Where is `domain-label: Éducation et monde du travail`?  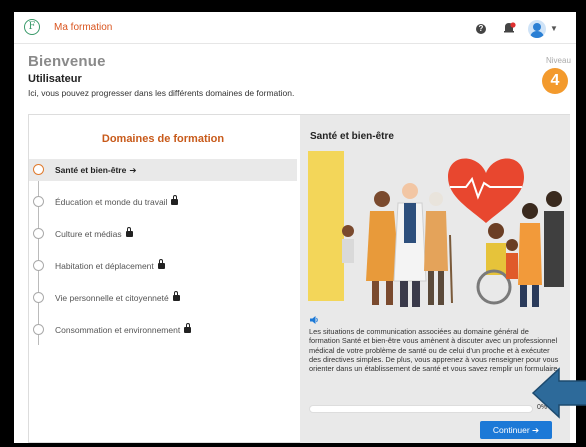 domain-label: Éducation et monde du travail is located at coordinates (117, 201).